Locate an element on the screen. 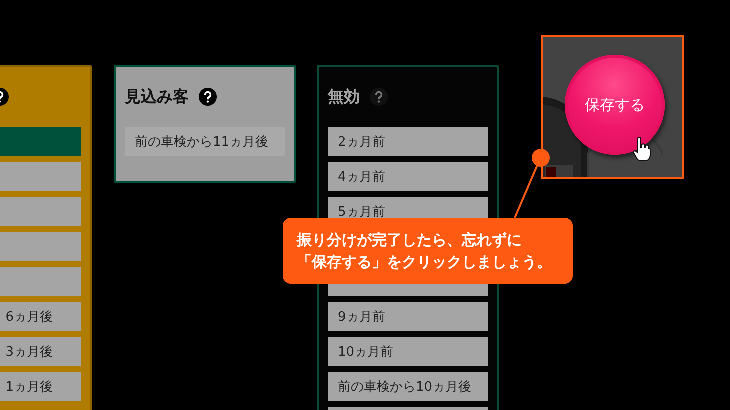 This screenshot has width=730, height=410. list-item: 3ヵ月後 is located at coordinates (40, 351).